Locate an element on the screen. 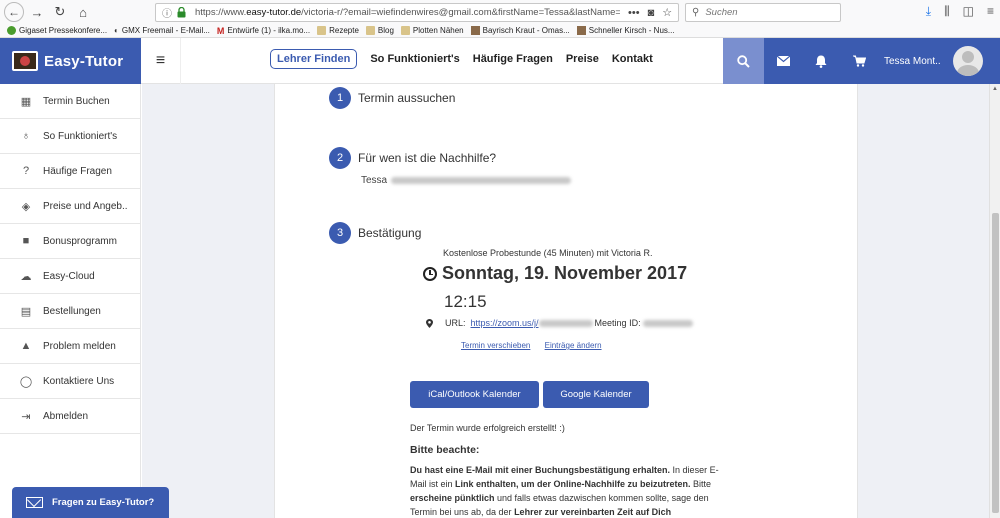 The width and height of the screenshot is (1000, 518). pocket-icon: ◙ is located at coordinates (651, 13).